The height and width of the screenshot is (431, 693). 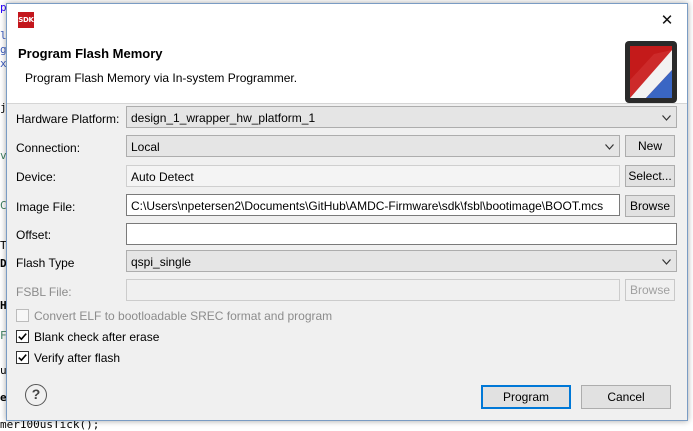 I want to click on offset-input, so click(x=401, y=234).